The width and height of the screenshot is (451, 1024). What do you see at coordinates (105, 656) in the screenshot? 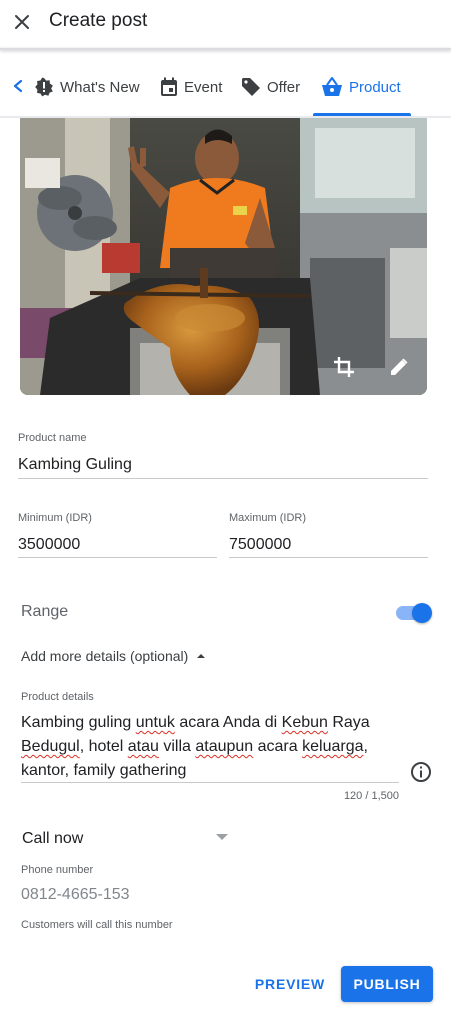
I see `more-details-label: Add more details (optional)` at bounding box center [105, 656].